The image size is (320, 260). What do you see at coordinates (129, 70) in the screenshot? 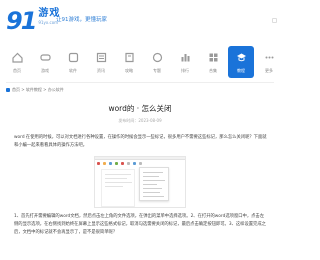
I see `nav-item-label: 攻略` at bounding box center [129, 70].